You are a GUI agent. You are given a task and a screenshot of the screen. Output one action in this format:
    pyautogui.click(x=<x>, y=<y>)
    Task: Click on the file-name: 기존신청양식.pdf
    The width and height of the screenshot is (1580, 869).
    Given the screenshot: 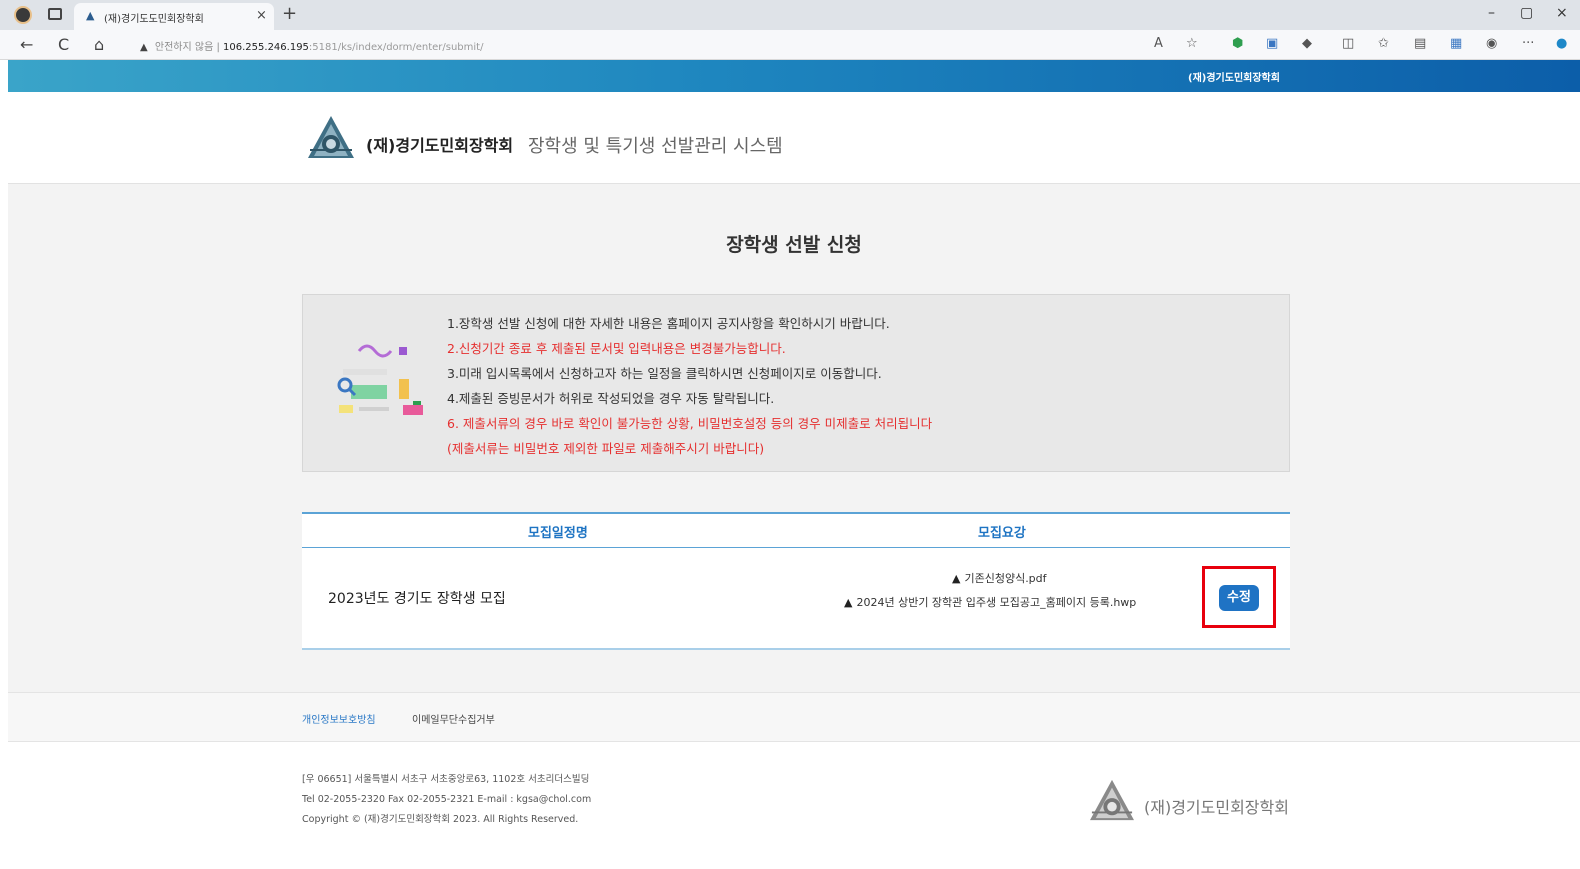 What is the action you would take?
    pyautogui.click(x=1005, y=578)
    